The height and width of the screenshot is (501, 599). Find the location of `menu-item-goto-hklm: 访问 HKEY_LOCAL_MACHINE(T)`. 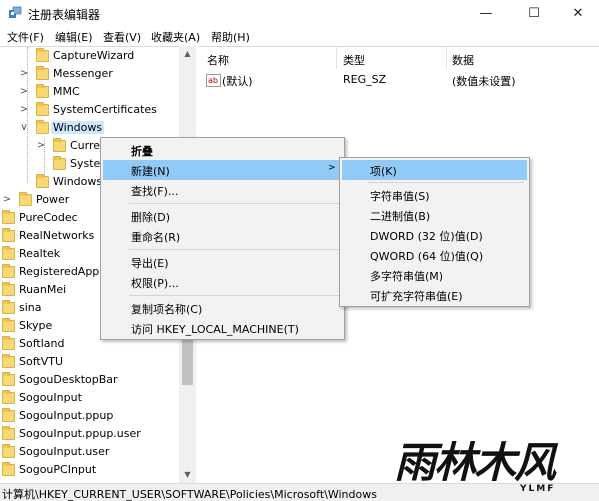

menu-item-goto-hklm: 访问 HKEY_LOCAL_MACHINE(T) is located at coordinates (222, 328).